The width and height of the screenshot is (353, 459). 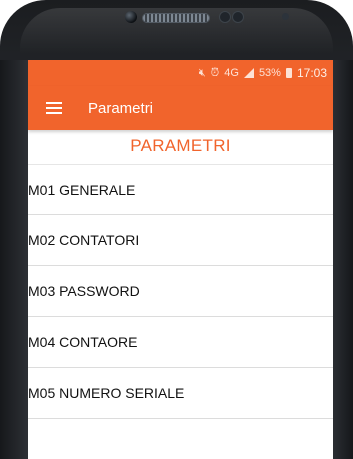 What do you see at coordinates (202, 72) in the screenshot?
I see `mute-icon: 🔇︎` at bounding box center [202, 72].